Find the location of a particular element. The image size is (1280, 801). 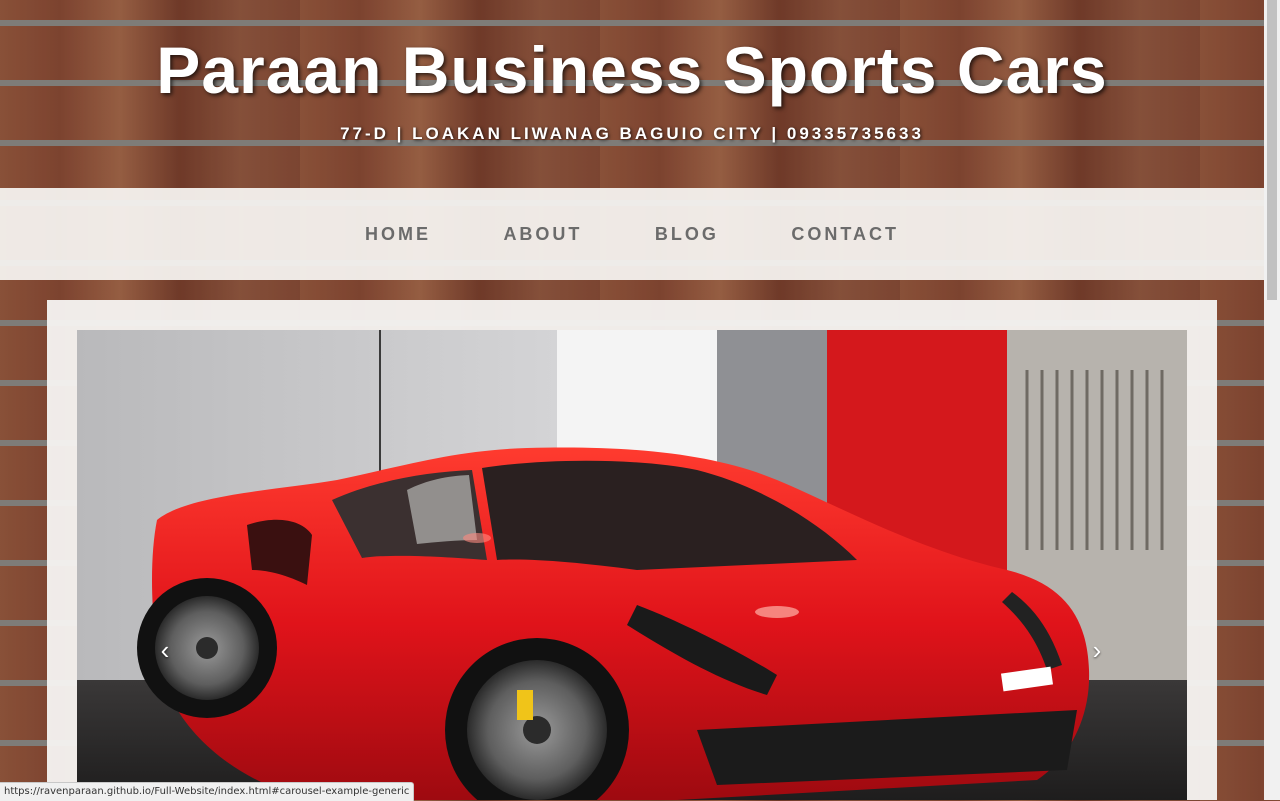

nav-item-contact: CONTACT is located at coordinates (845, 234).